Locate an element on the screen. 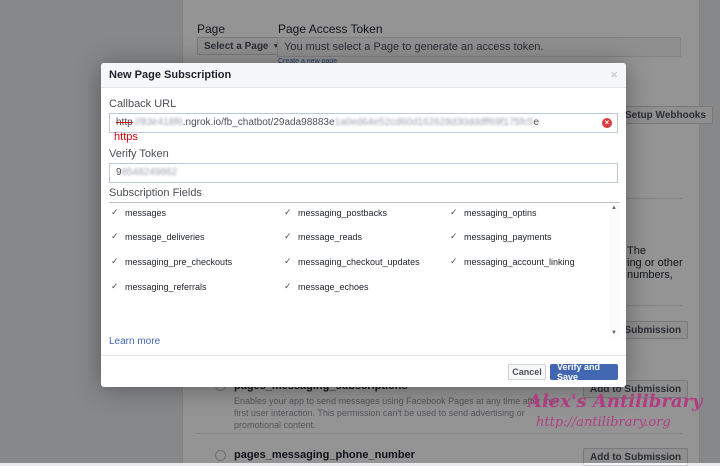 This screenshot has width=720, height=466. scroll-up-icon: ▲ is located at coordinates (614, 208).